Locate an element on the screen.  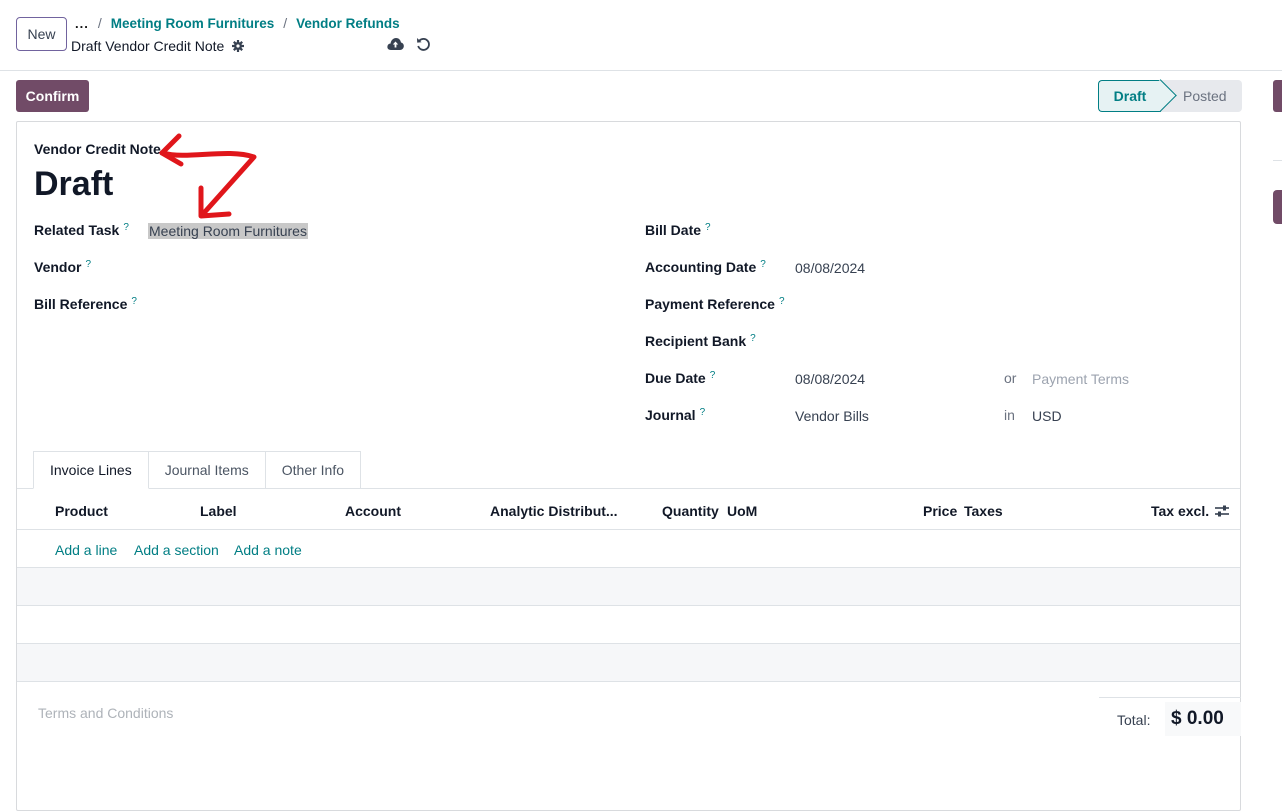
journal-label: Journal? is located at coordinates (675, 415).